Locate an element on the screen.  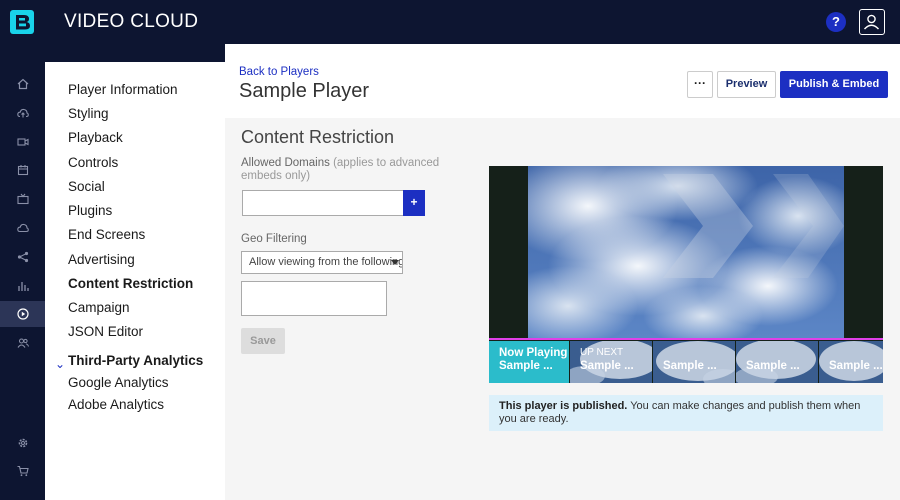
users-icon is located at coordinates (22, 343).